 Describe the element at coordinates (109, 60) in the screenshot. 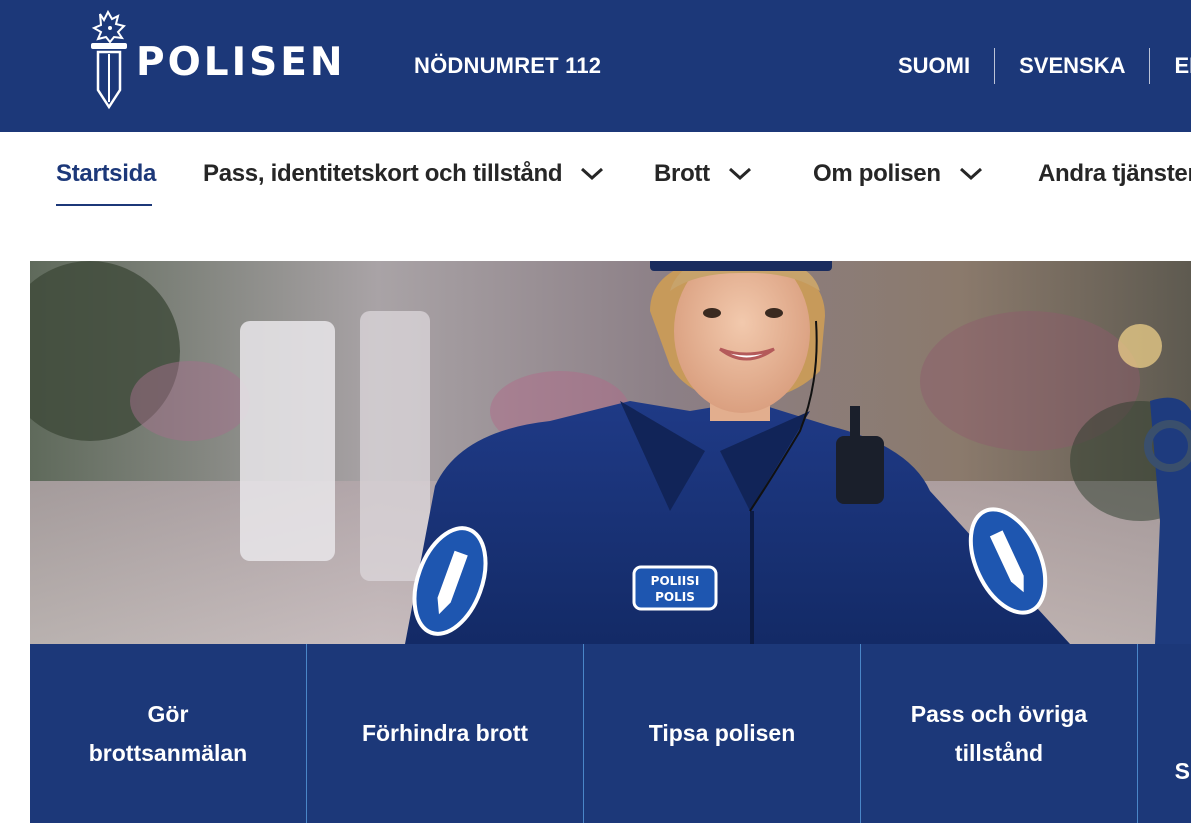

I see `police-emblem-icon` at that location.